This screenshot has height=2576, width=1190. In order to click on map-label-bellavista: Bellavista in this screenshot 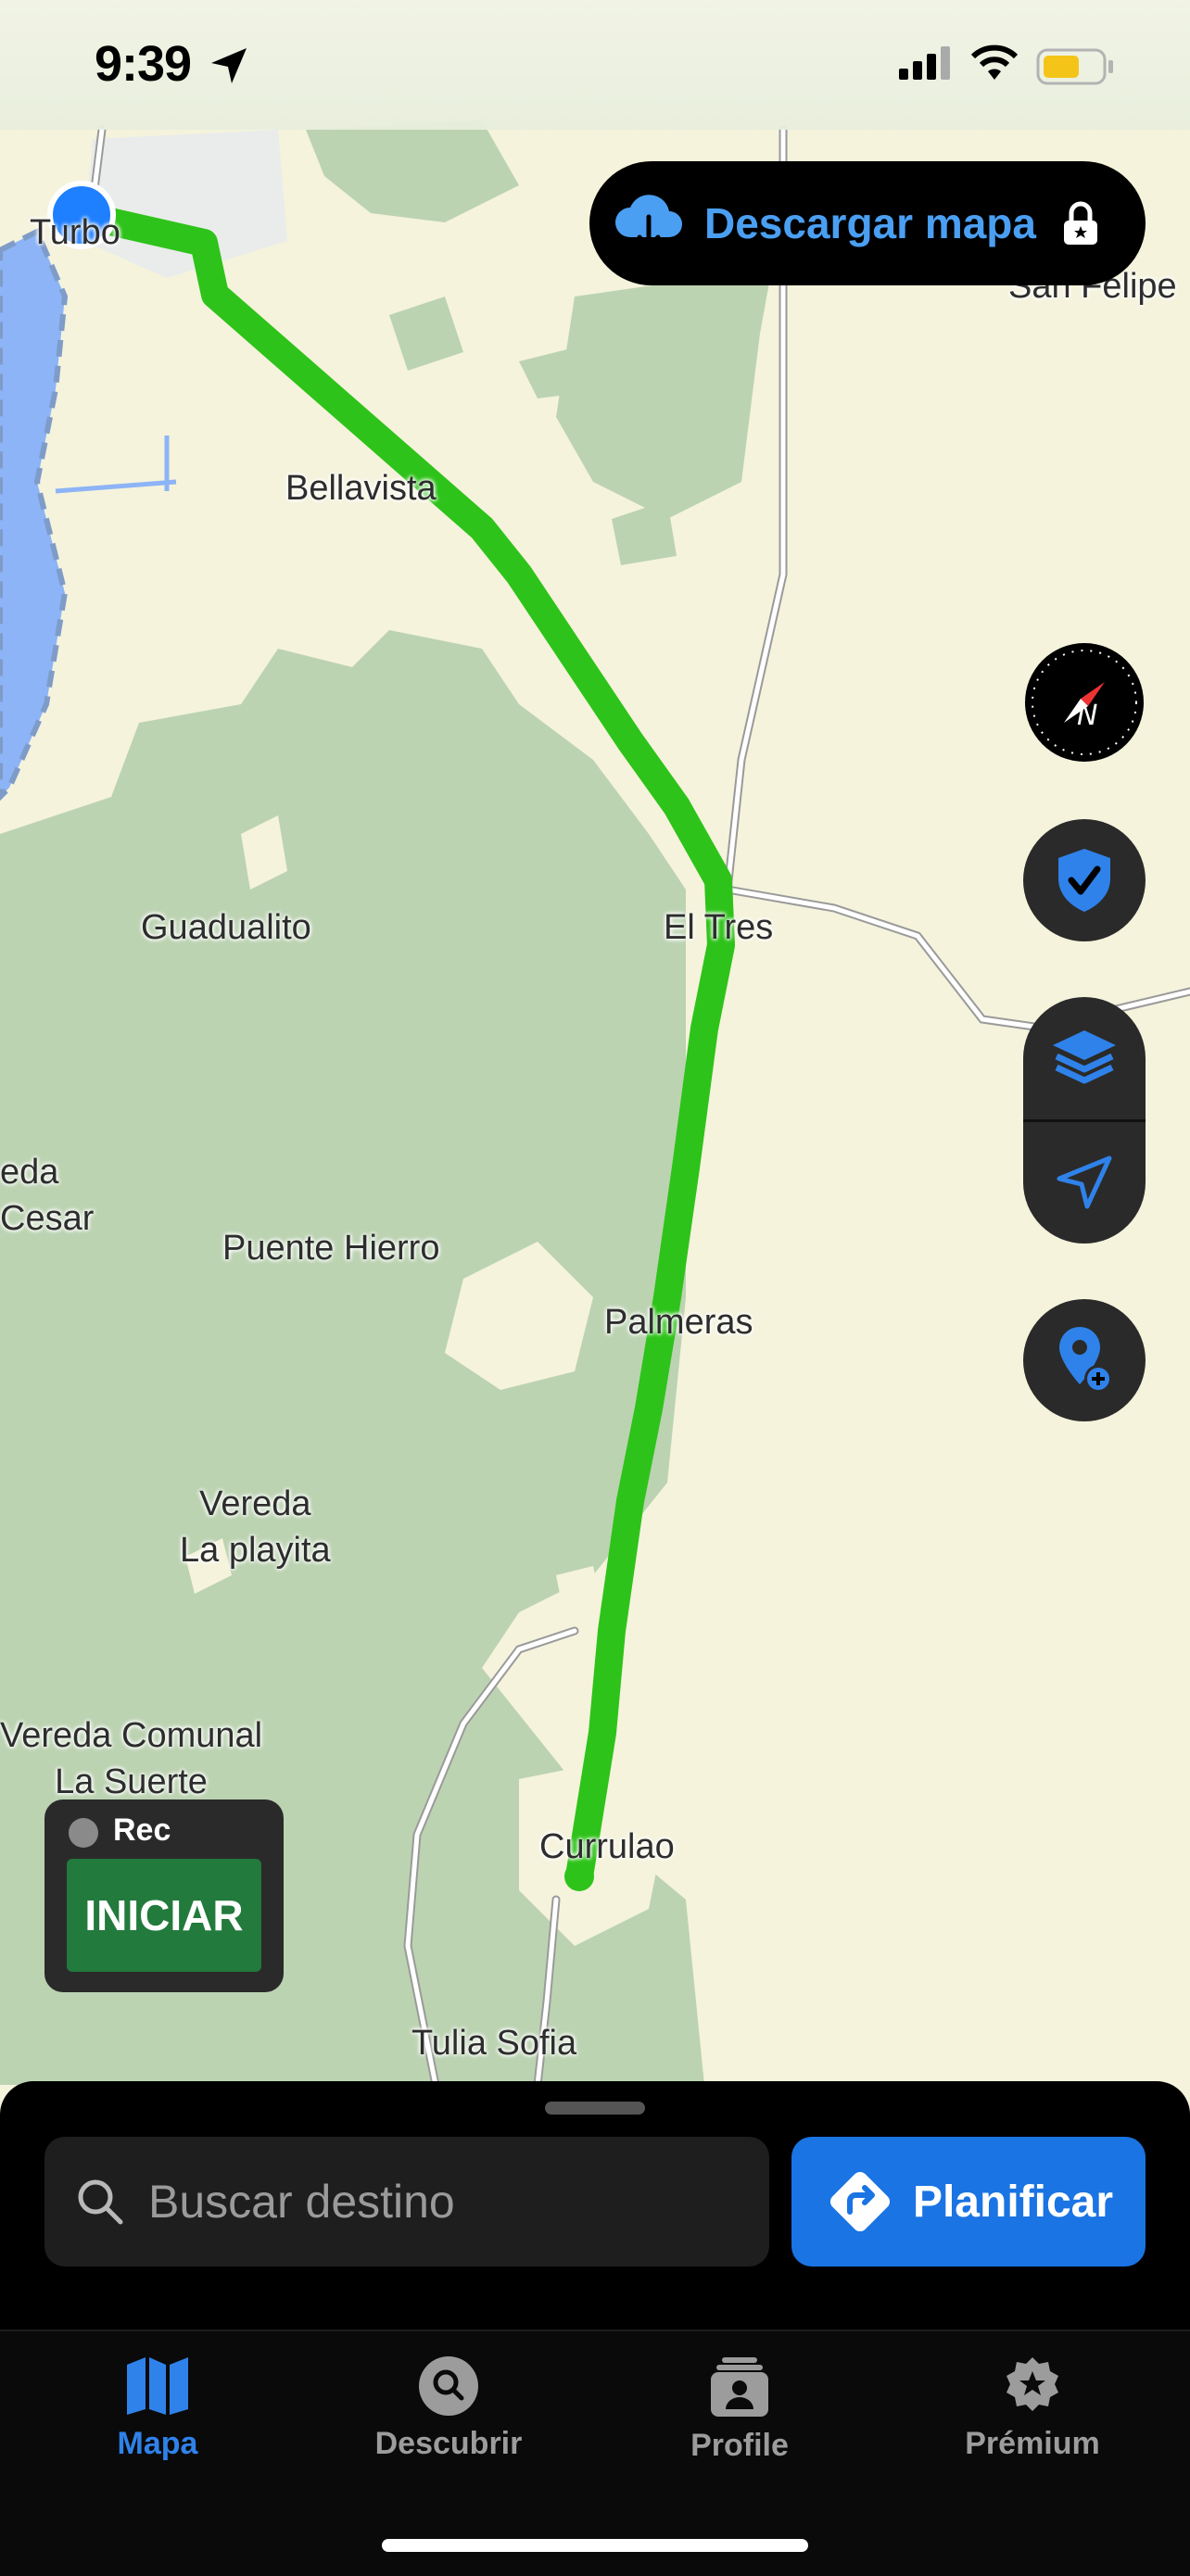, I will do `click(361, 488)`.